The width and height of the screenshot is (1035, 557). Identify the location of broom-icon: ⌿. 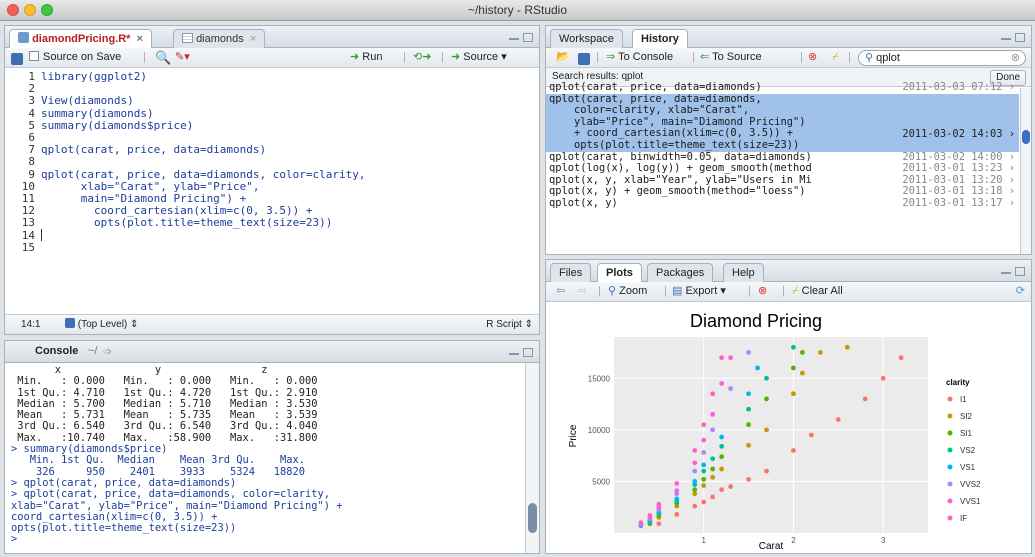
(835, 57).